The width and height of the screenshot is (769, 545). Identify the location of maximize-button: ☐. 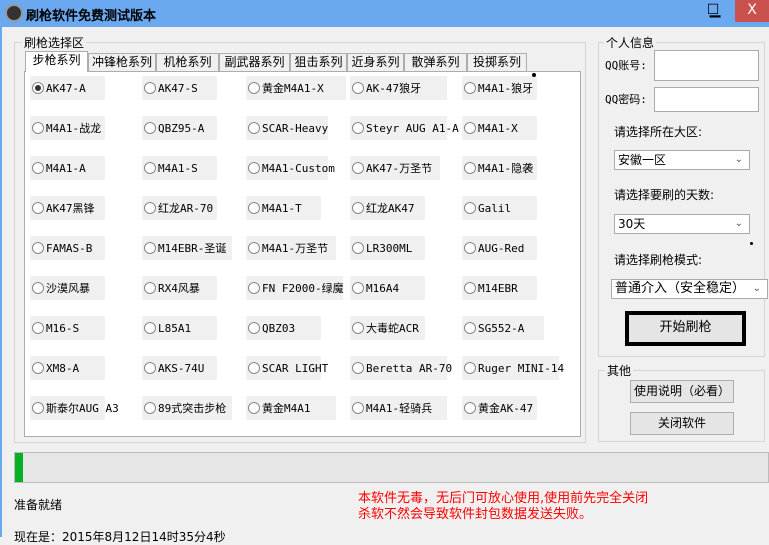
(713, 11).